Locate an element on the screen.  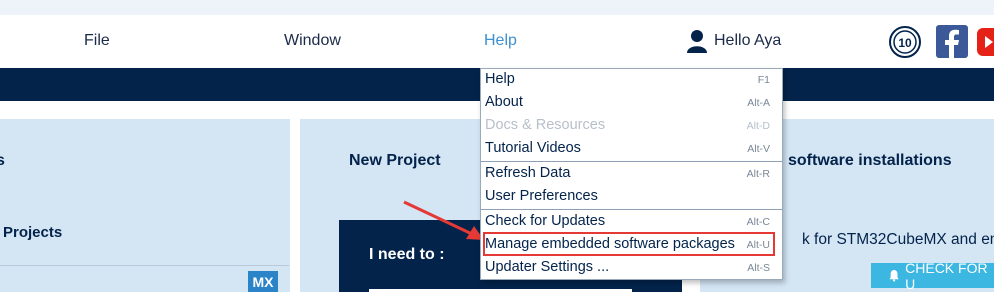
mx-badge: MX is located at coordinates (263, 281).